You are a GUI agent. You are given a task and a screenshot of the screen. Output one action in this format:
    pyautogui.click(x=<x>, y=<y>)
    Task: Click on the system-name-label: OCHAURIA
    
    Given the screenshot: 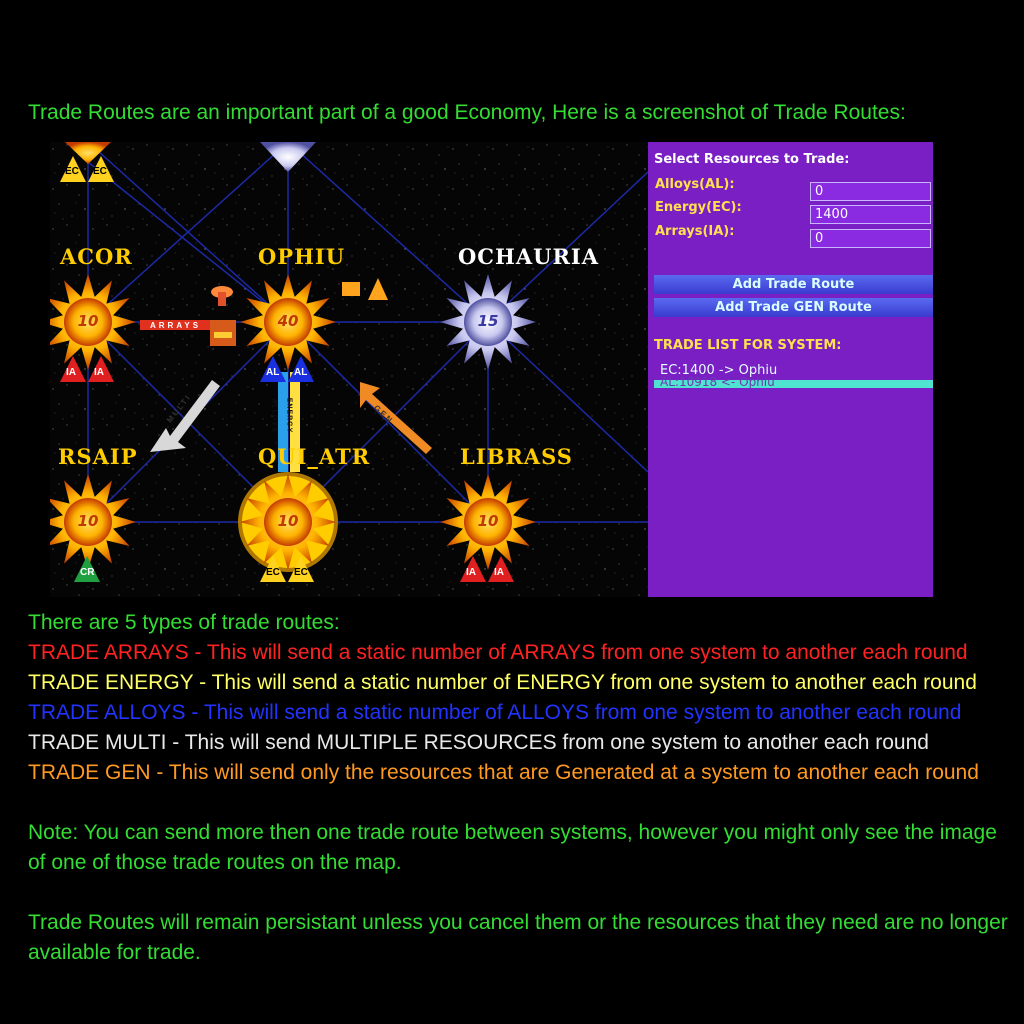 What is the action you would take?
    pyautogui.click(x=528, y=256)
    